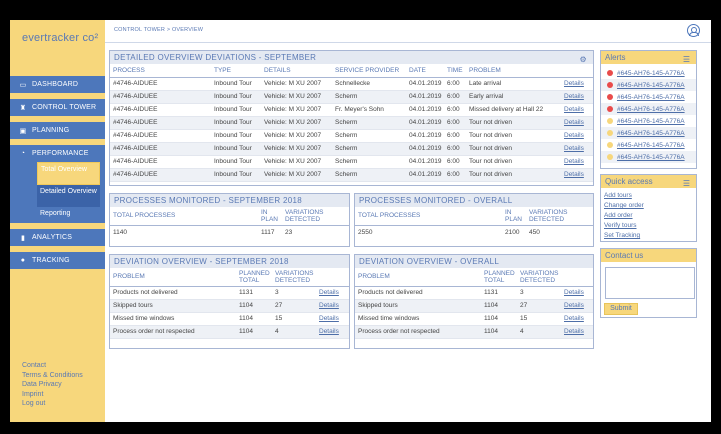 This screenshot has width=721, height=434. I want to click on sidebar-item-control-tower: ♜ CONTROL TOWER, so click(57, 107).